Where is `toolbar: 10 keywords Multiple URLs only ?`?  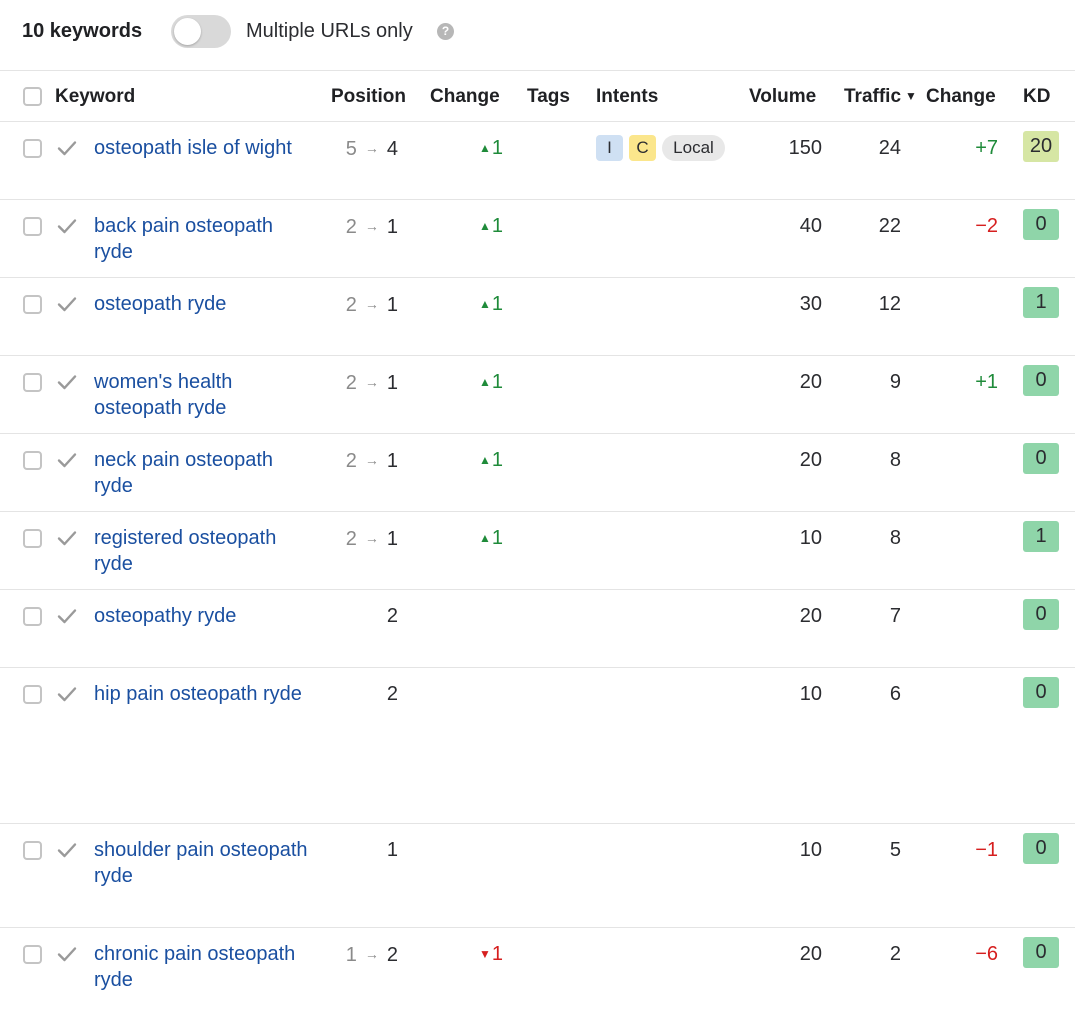 toolbar: 10 keywords Multiple URLs only ? is located at coordinates (537, 35).